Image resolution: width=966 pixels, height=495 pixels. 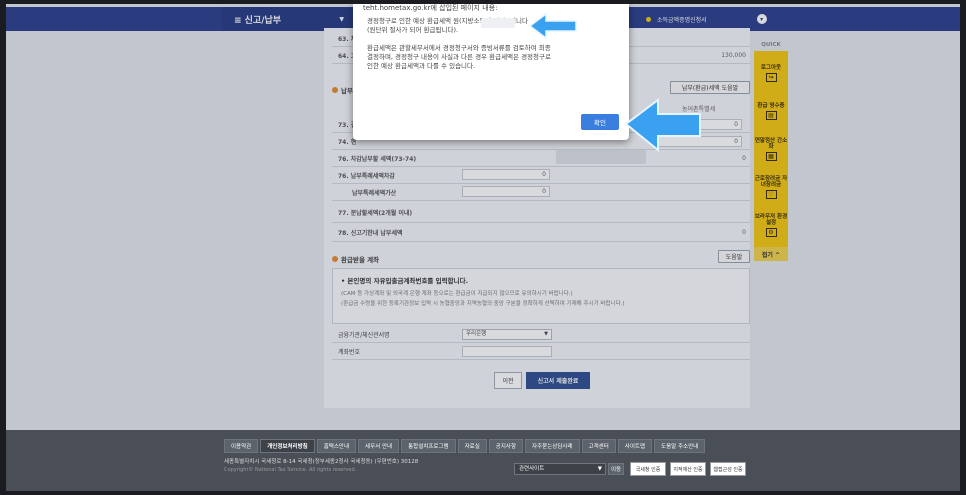 I want to click on footer-link: 세무서 안내, so click(x=379, y=446).